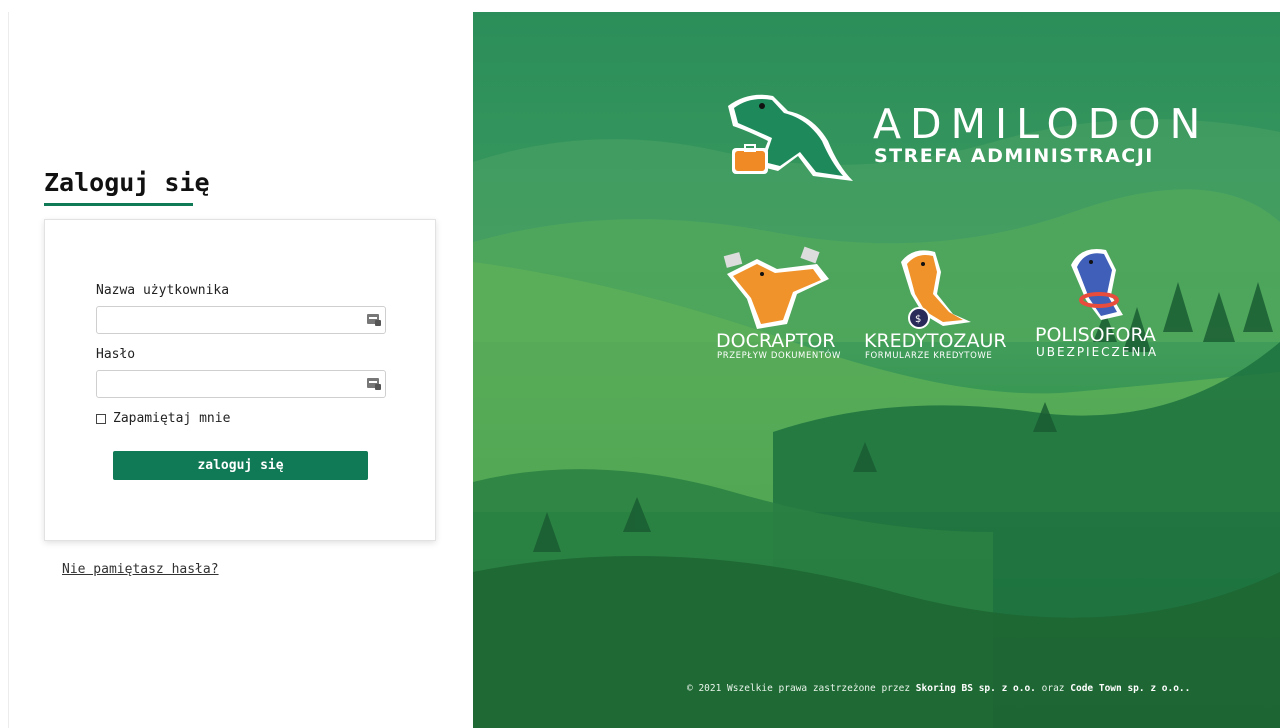  I want to click on footer-company-2: Code Town sp. z o.o.., so click(1130, 688).